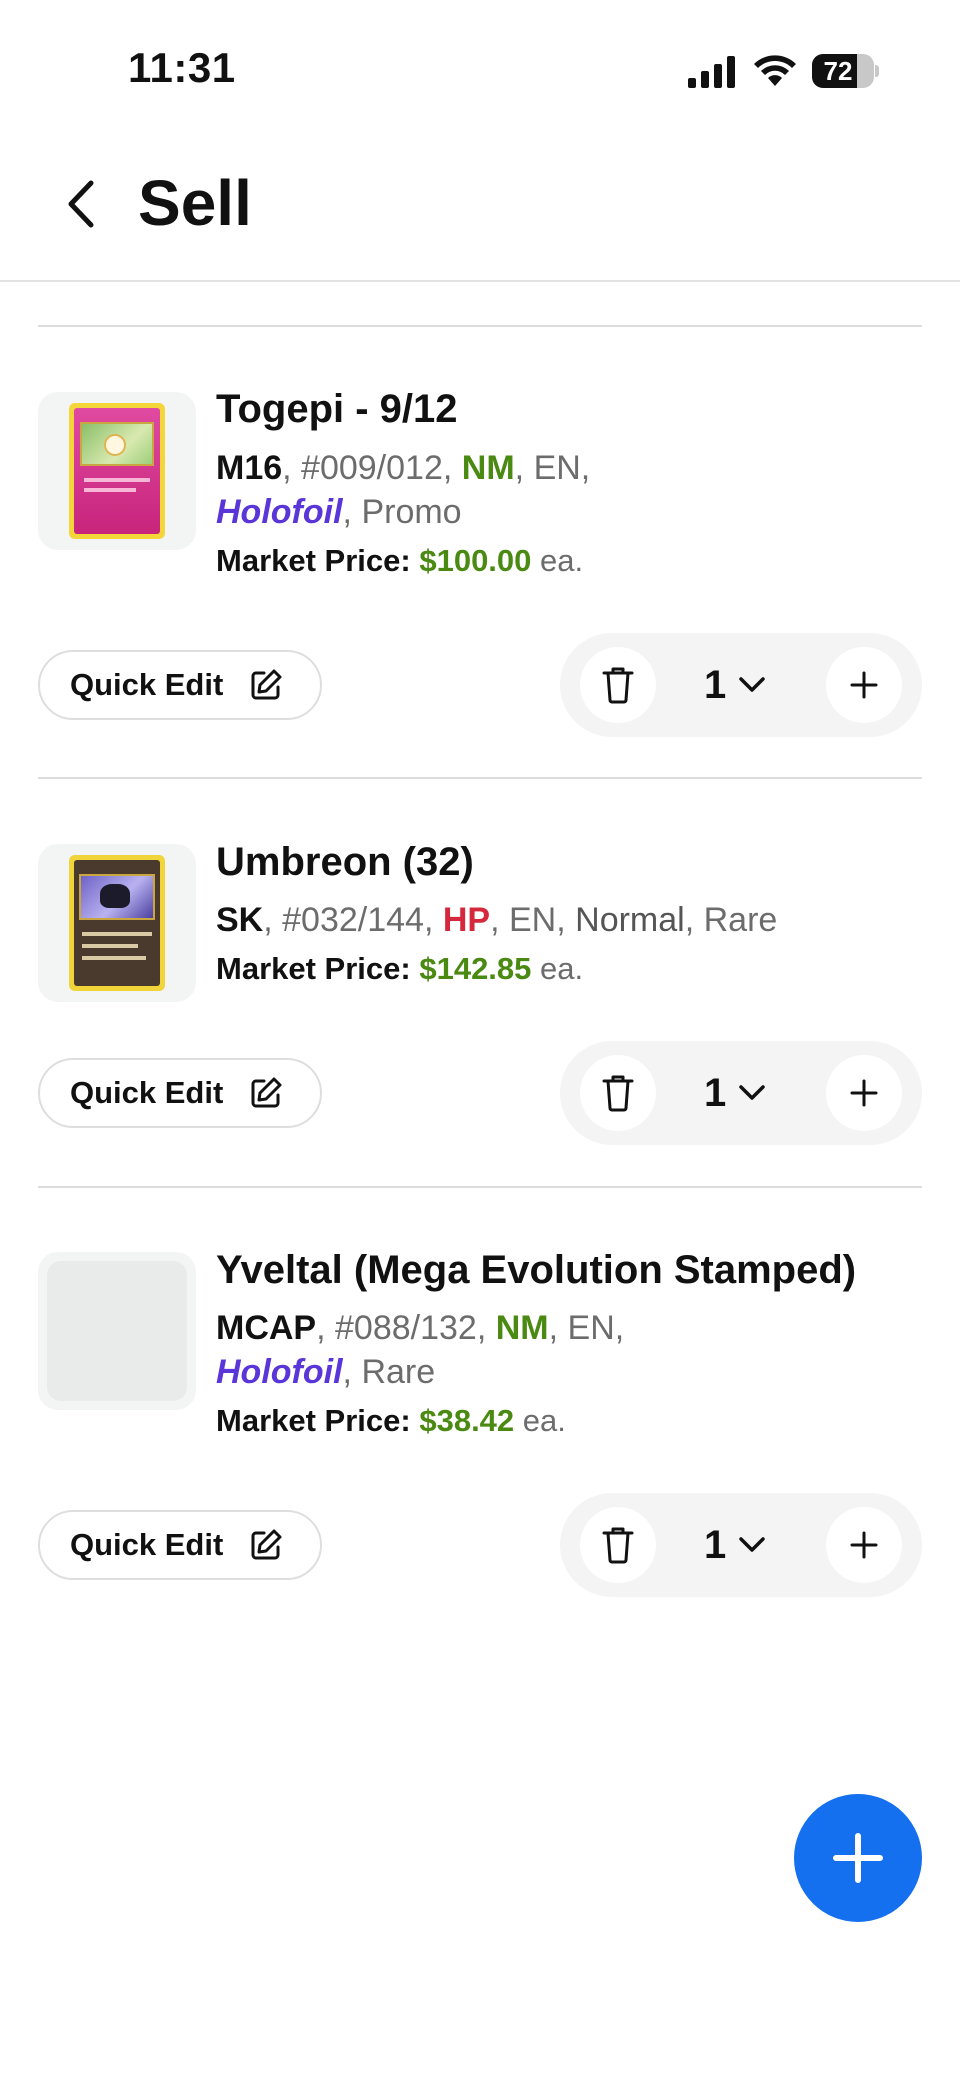  I want to click on back-button, so click(80, 204).